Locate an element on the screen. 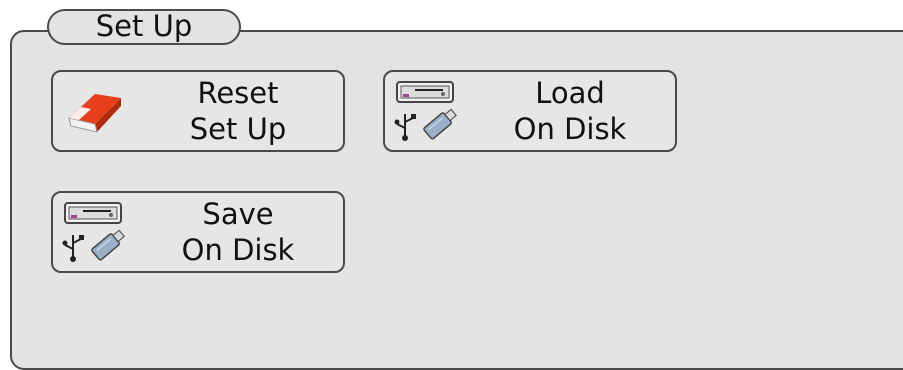 This screenshot has height=370, width=903. eraser-icon is located at coordinates (95, 112).